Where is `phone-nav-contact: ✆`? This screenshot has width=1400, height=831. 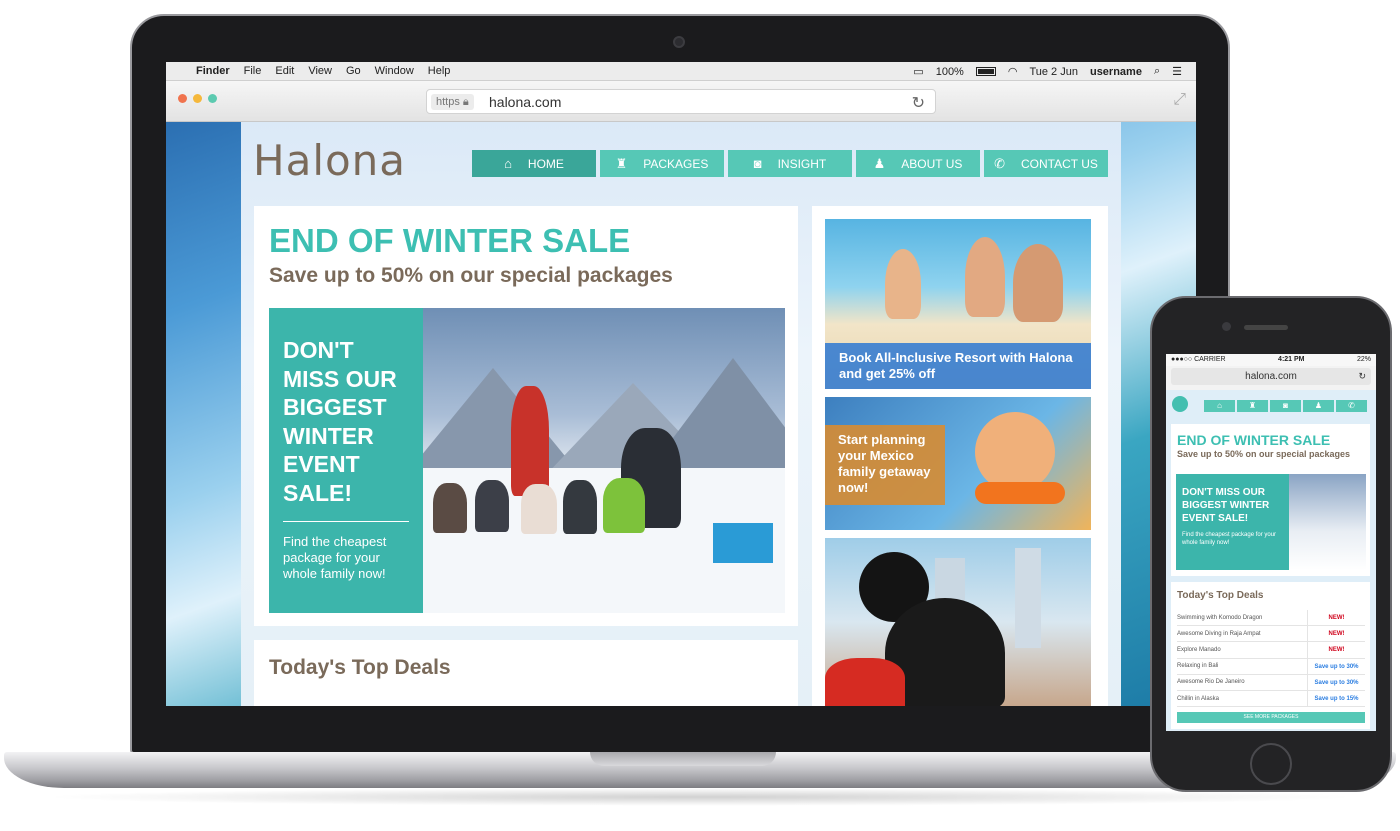 phone-nav-contact: ✆ is located at coordinates (1351, 406).